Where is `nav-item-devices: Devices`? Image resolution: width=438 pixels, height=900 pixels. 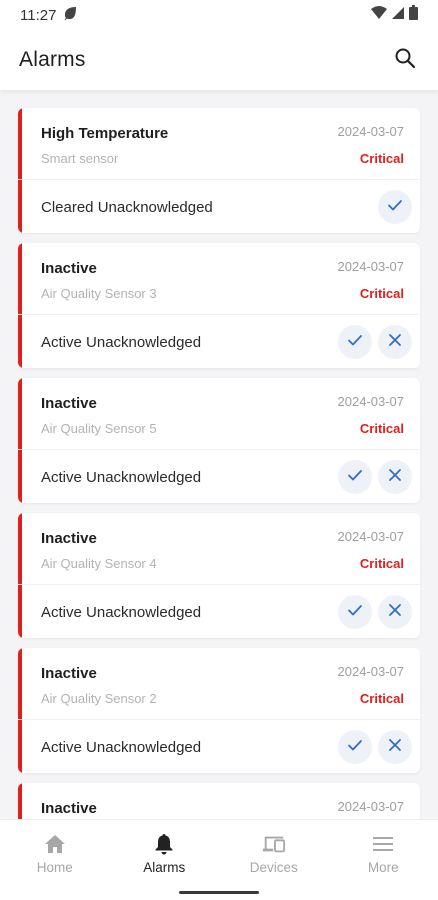
nav-item-devices: Devices is located at coordinates (274, 860).